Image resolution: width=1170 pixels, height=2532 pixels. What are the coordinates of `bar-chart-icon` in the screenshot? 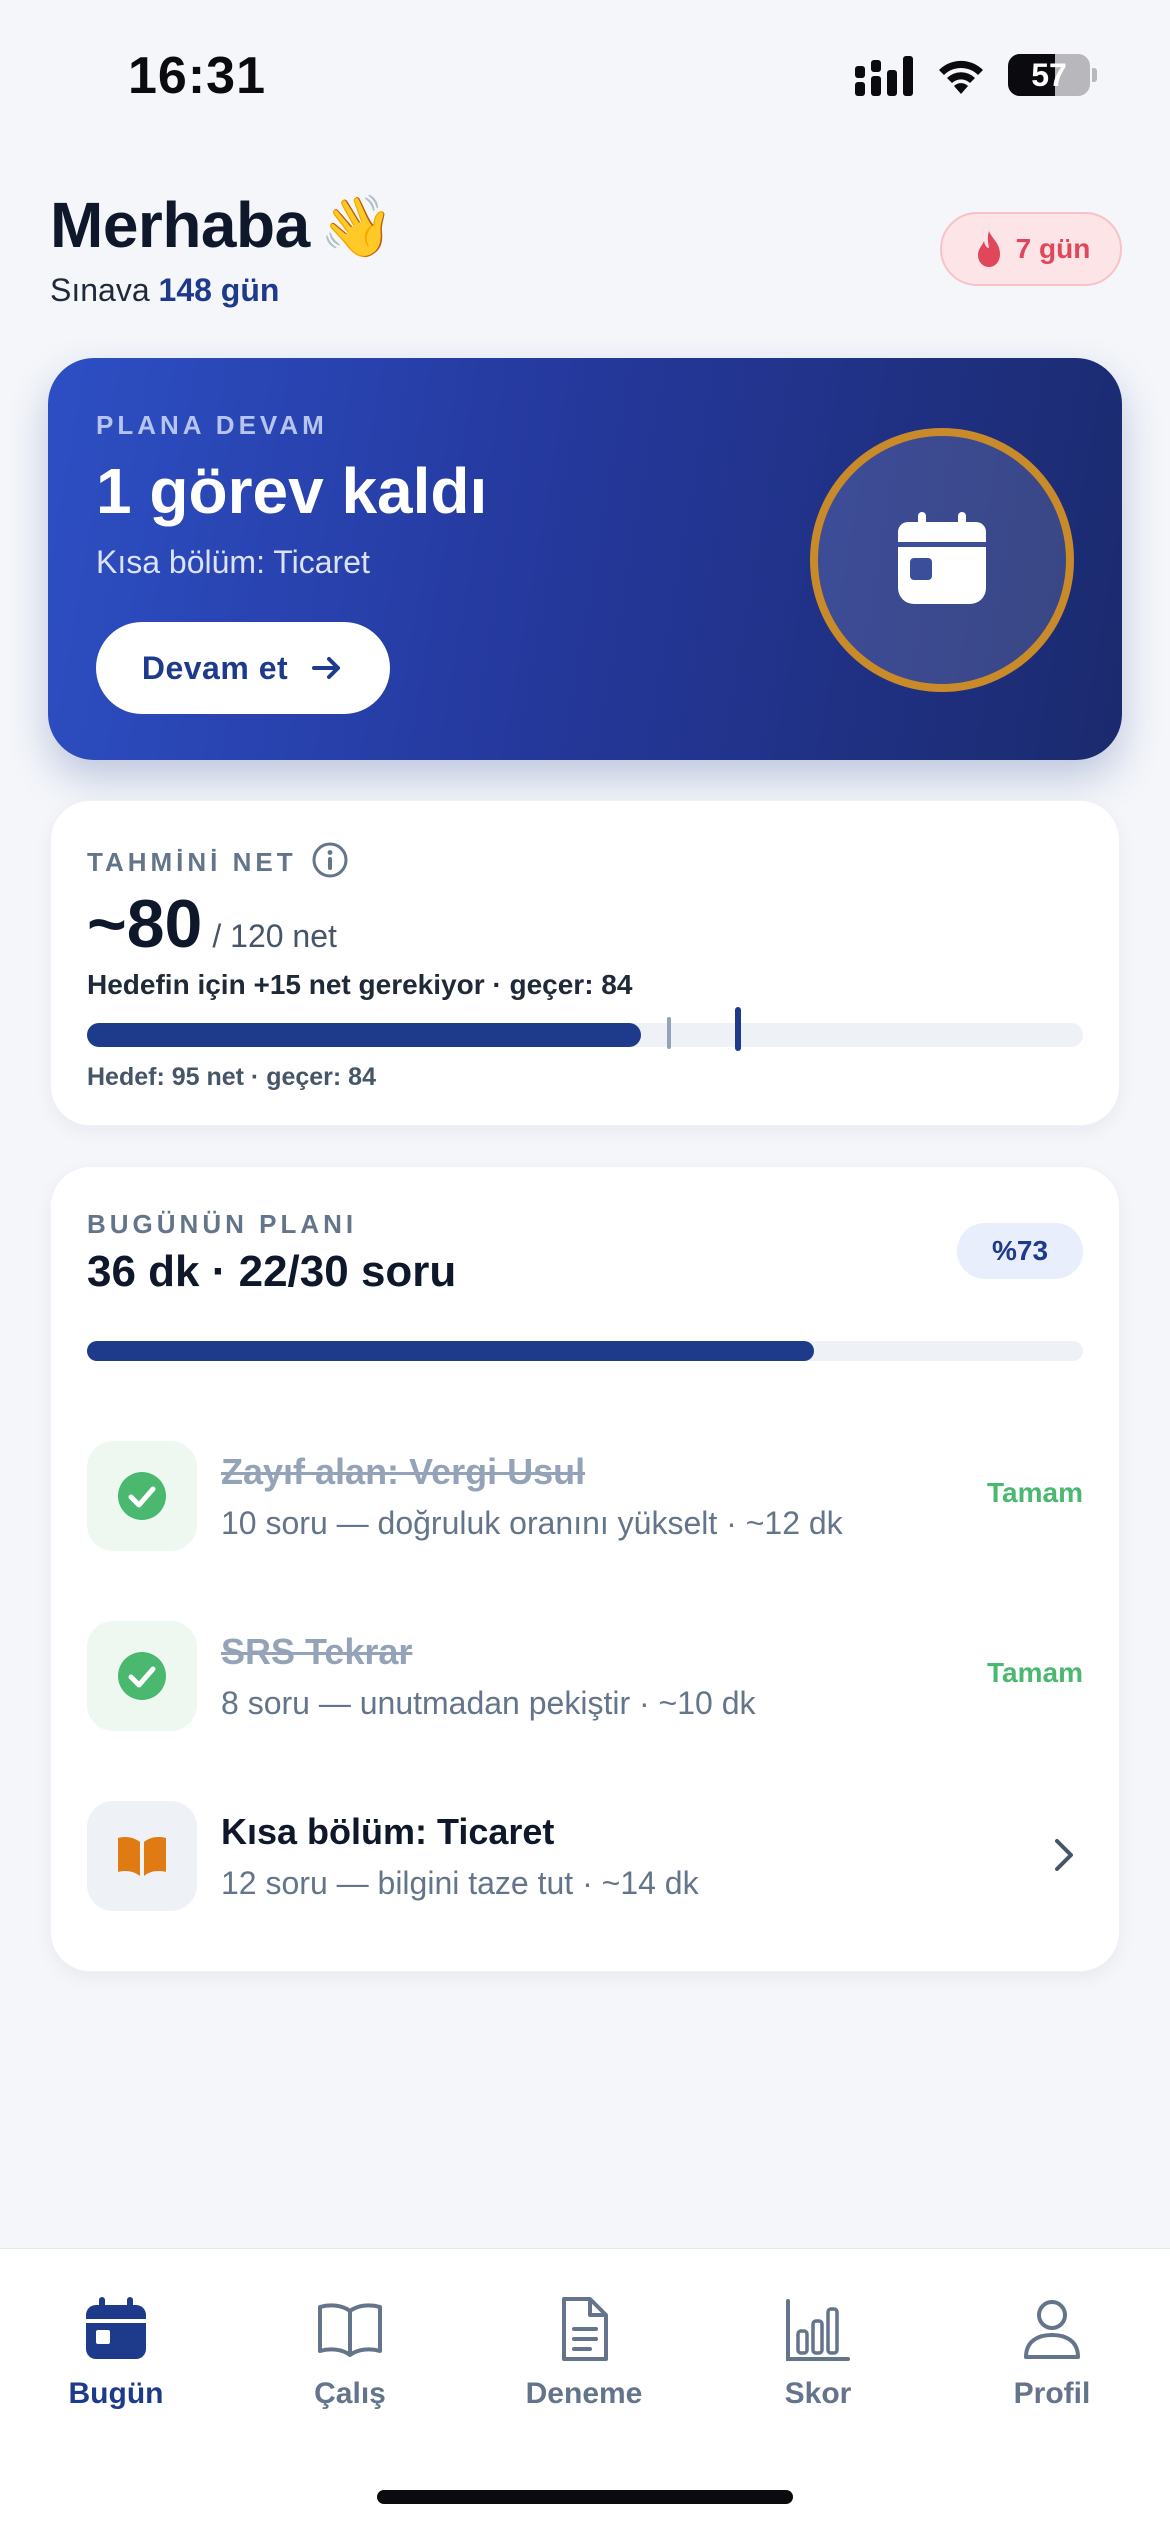 It's located at (818, 2330).